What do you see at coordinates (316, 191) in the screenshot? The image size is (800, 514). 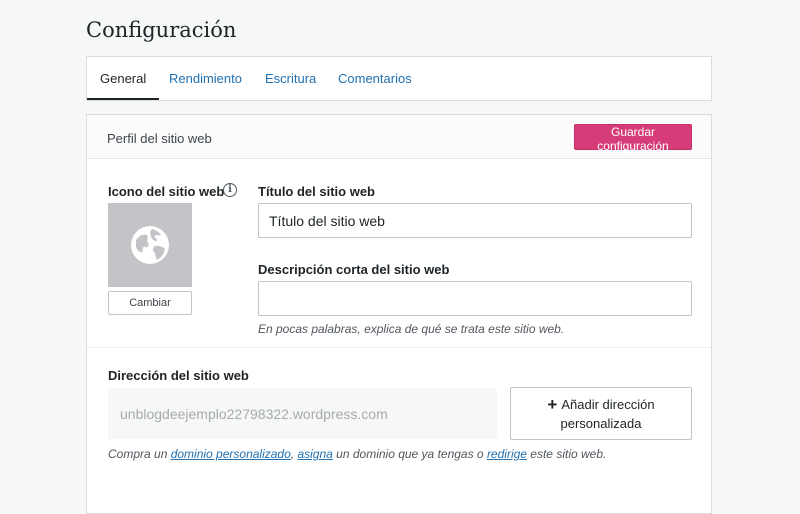 I see `site-title-label: Título del sitio web` at bounding box center [316, 191].